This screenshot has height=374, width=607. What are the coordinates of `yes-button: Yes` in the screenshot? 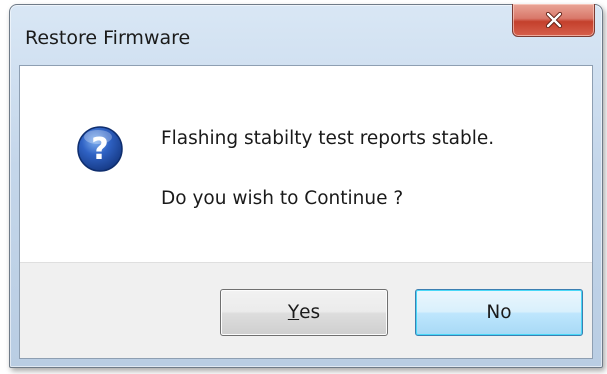 It's located at (304, 312).